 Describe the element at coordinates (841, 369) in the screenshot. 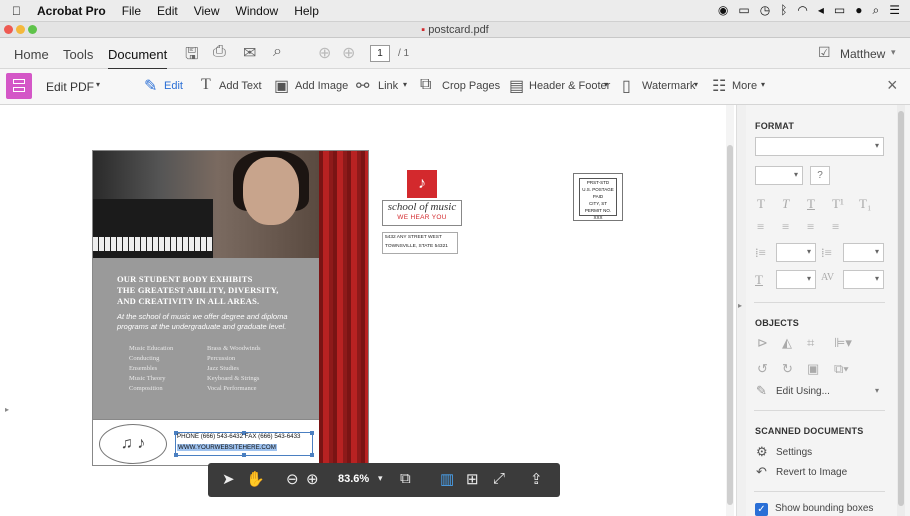

I see `arrange-objects-icon: ⧉▾` at that location.